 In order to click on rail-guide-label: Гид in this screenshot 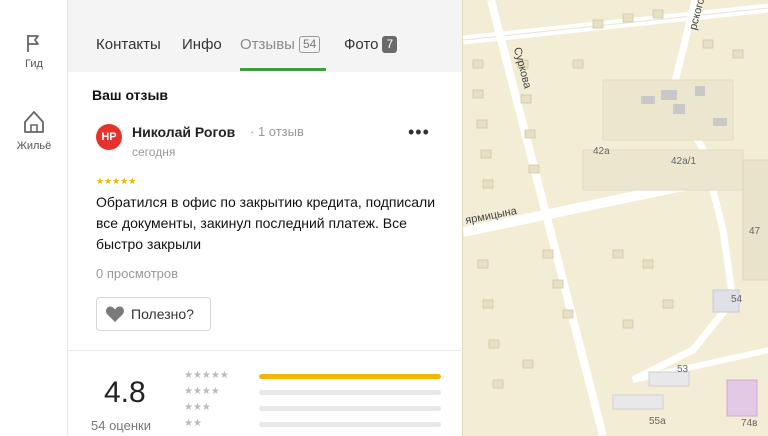, I will do `click(34, 64)`.